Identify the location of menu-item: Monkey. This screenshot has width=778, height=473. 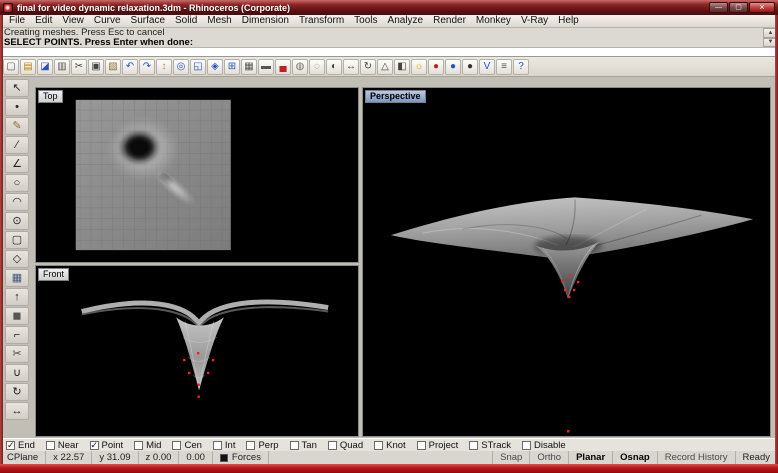
(493, 21).